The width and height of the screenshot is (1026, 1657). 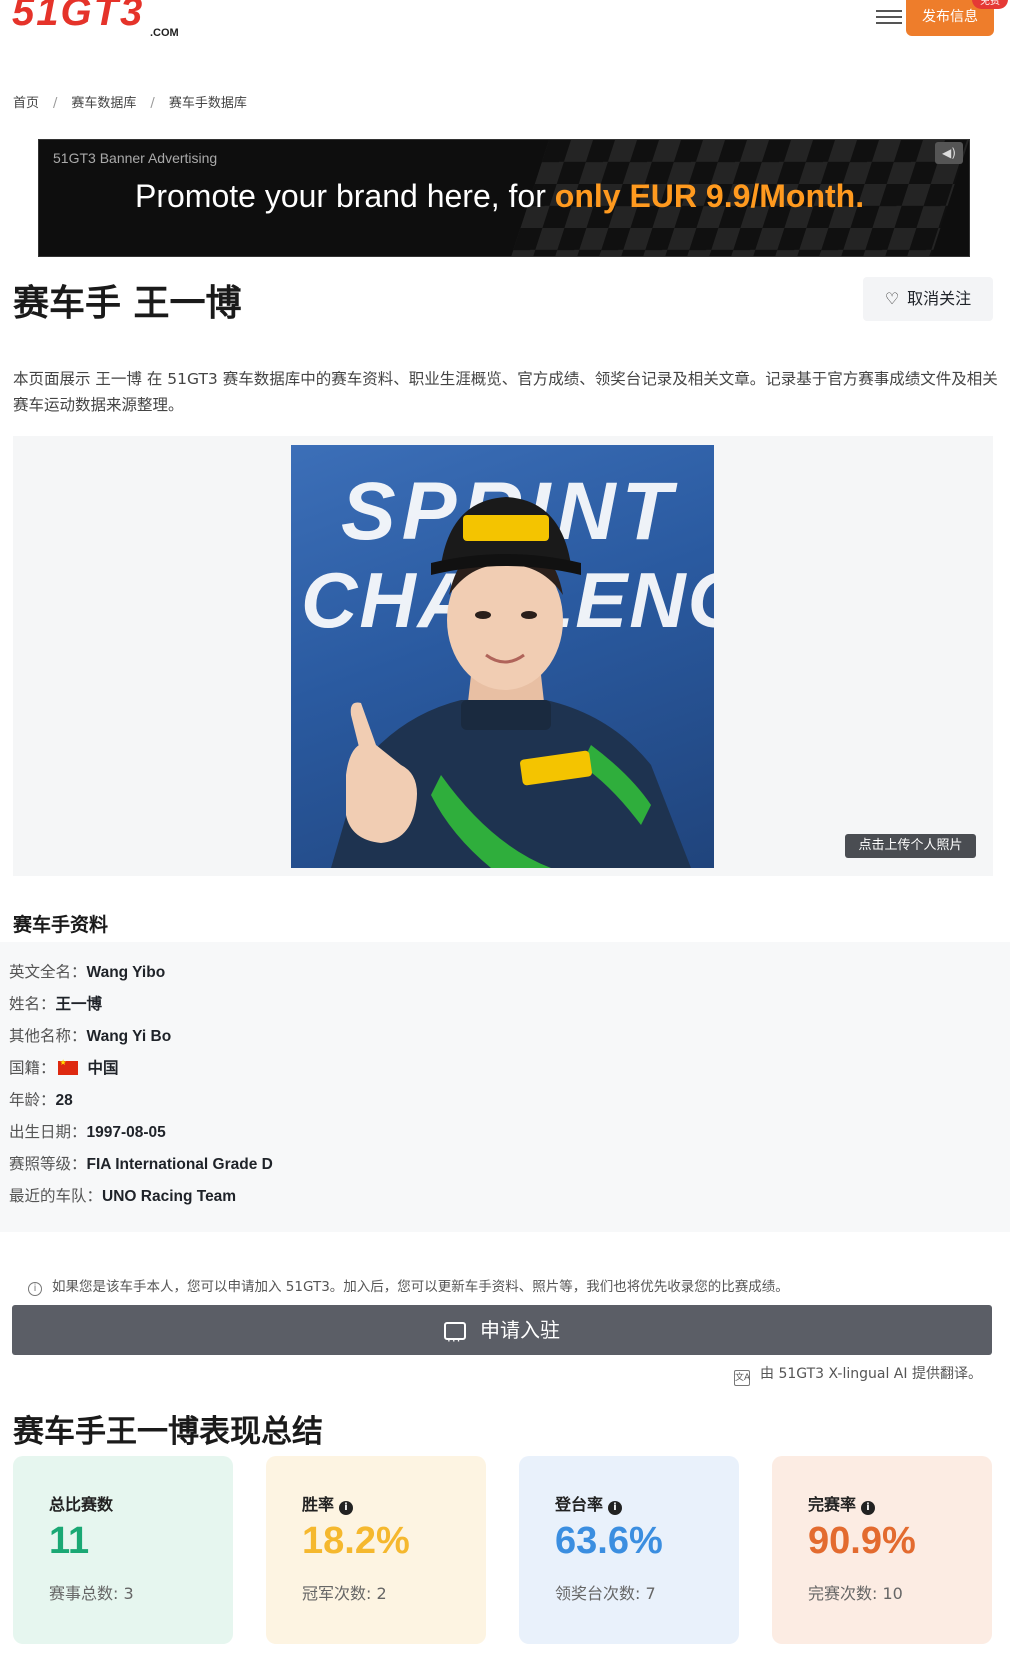 I want to click on profile-row-birthdate: 出生日期：1997-08-05, so click(x=87, y=1131).